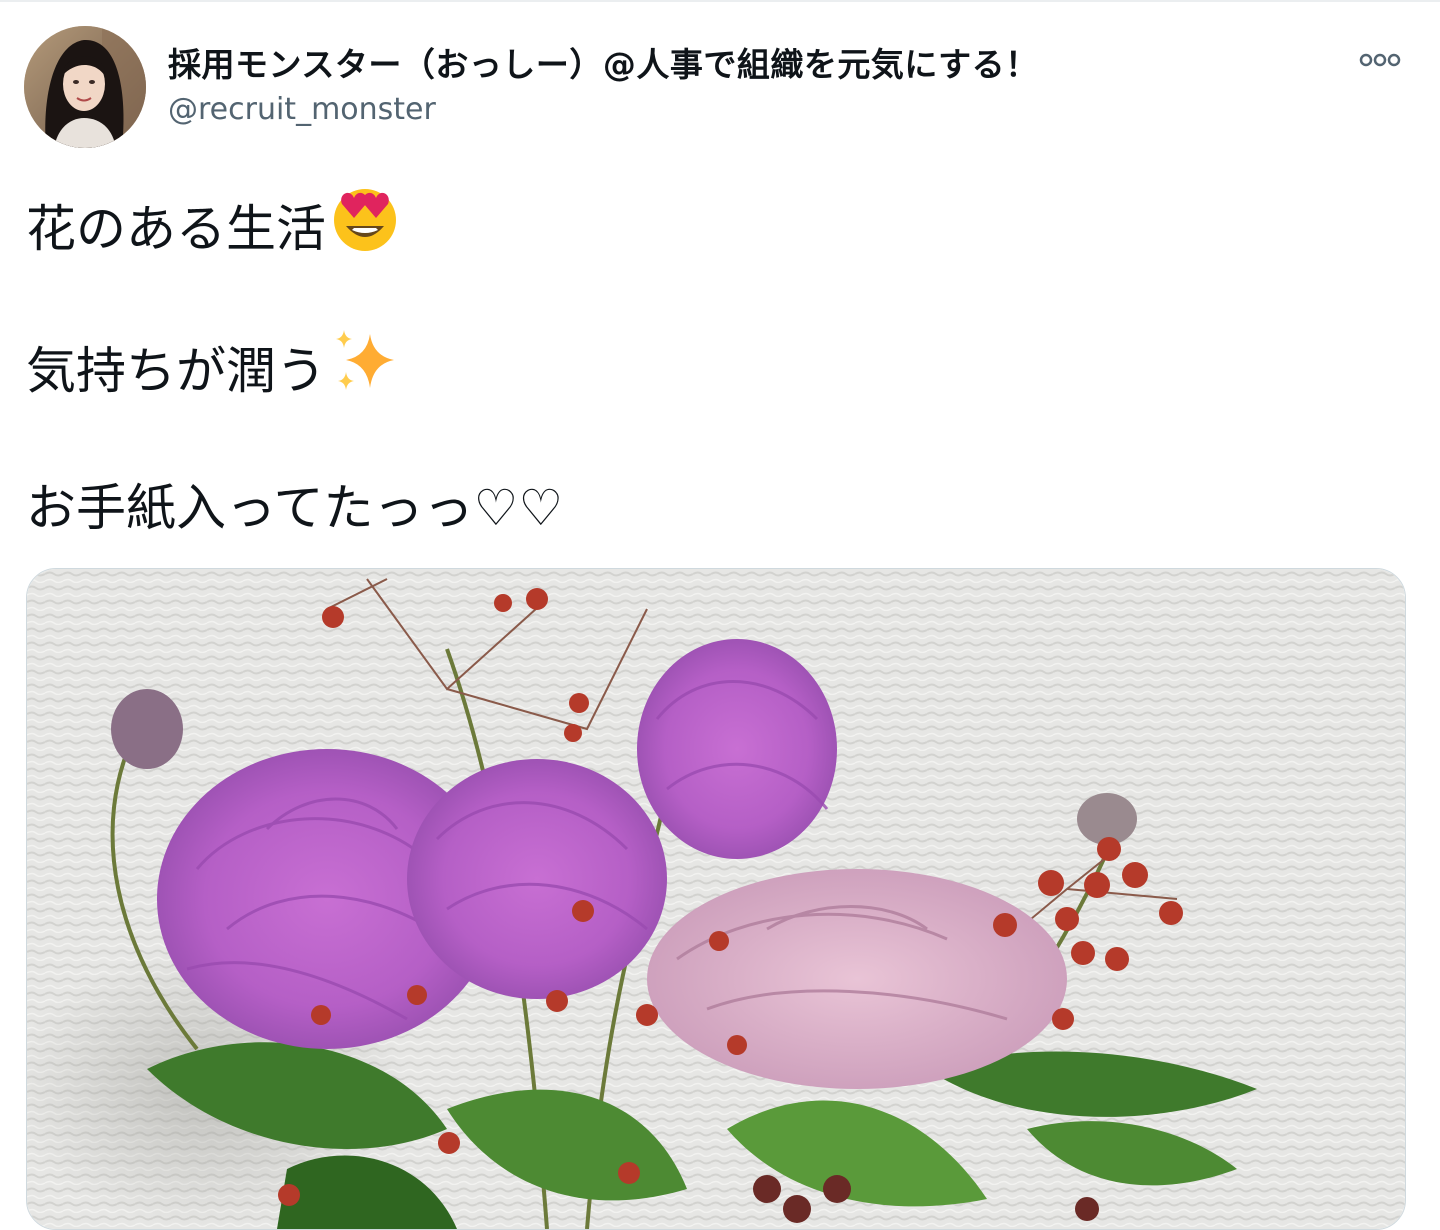 The image size is (1440, 1230). What do you see at coordinates (365, 367) in the screenshot?
I see `sparkles-icon` at bounding box center [365, 367].